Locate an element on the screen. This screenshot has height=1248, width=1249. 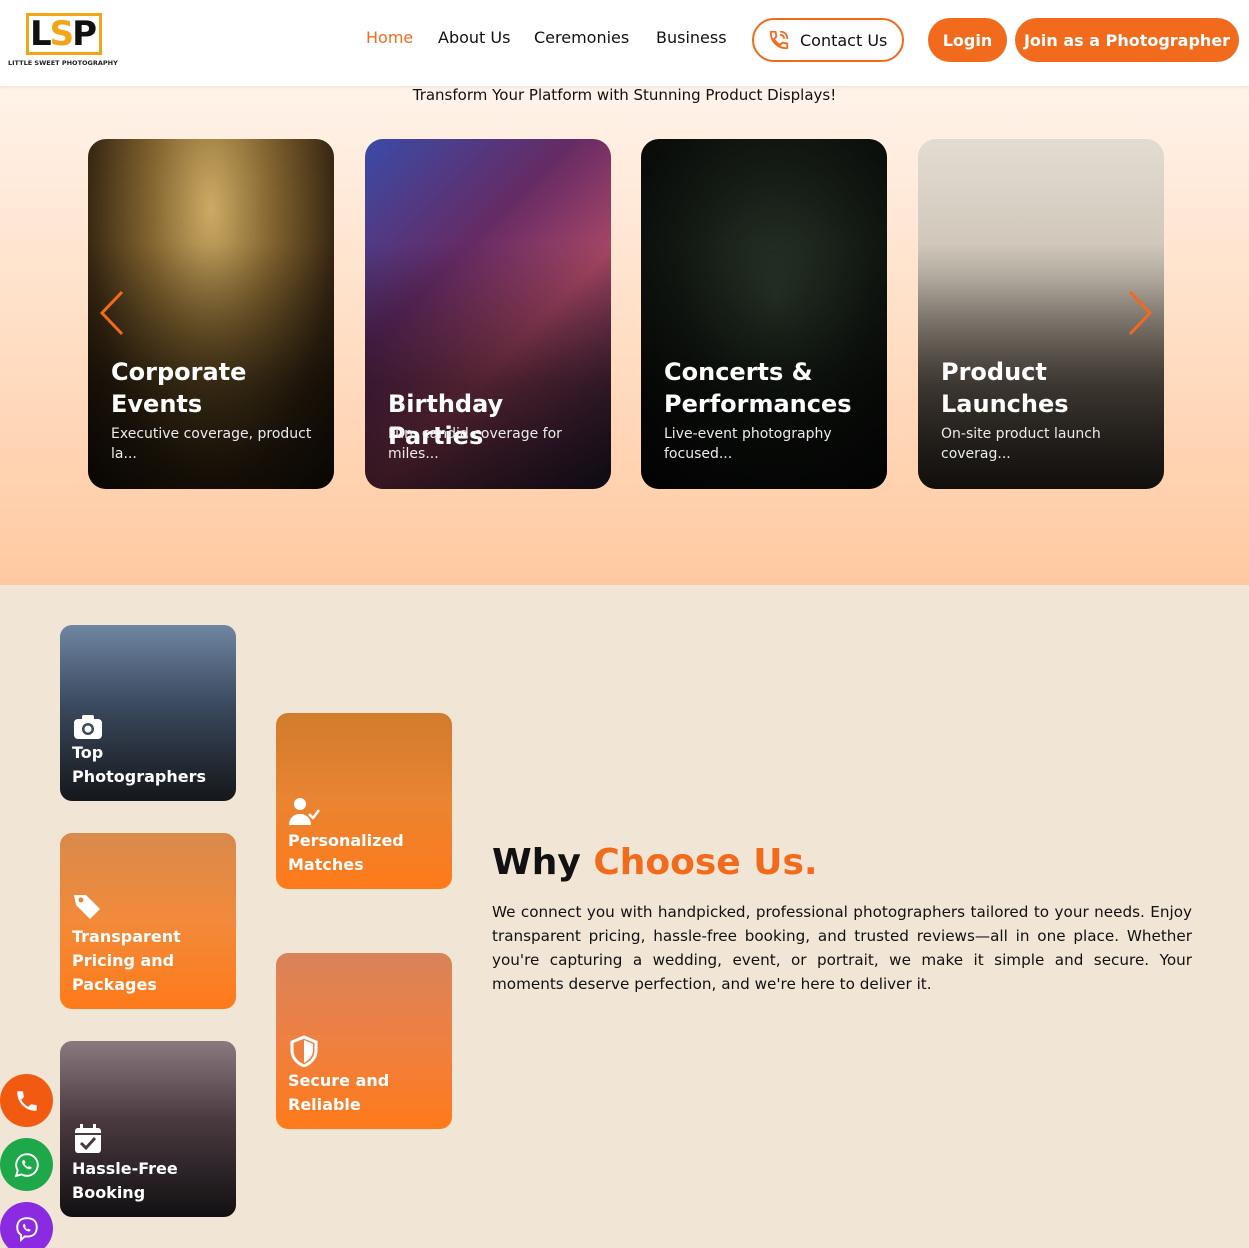
phone-call-icon is located at coordinates (779, 40).